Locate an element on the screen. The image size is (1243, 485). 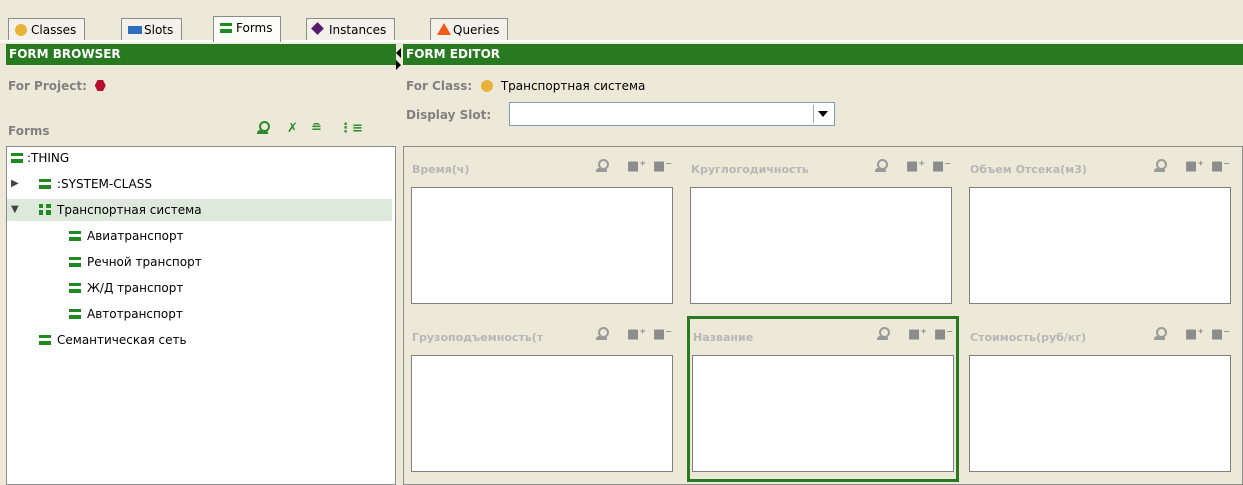
widget-label: Грузоподъемность(т is located at coordinates (478, 337).